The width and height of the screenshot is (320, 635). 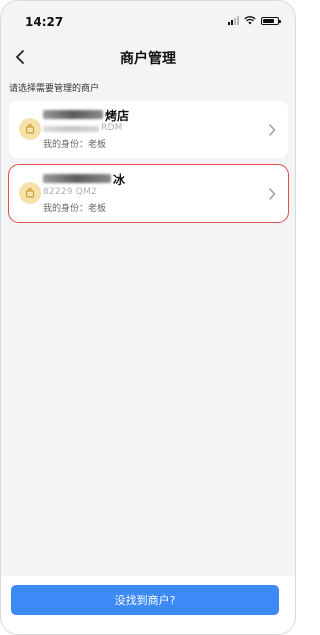 I want to click on merchant-name: 烤店, so click(x=117, y=116).